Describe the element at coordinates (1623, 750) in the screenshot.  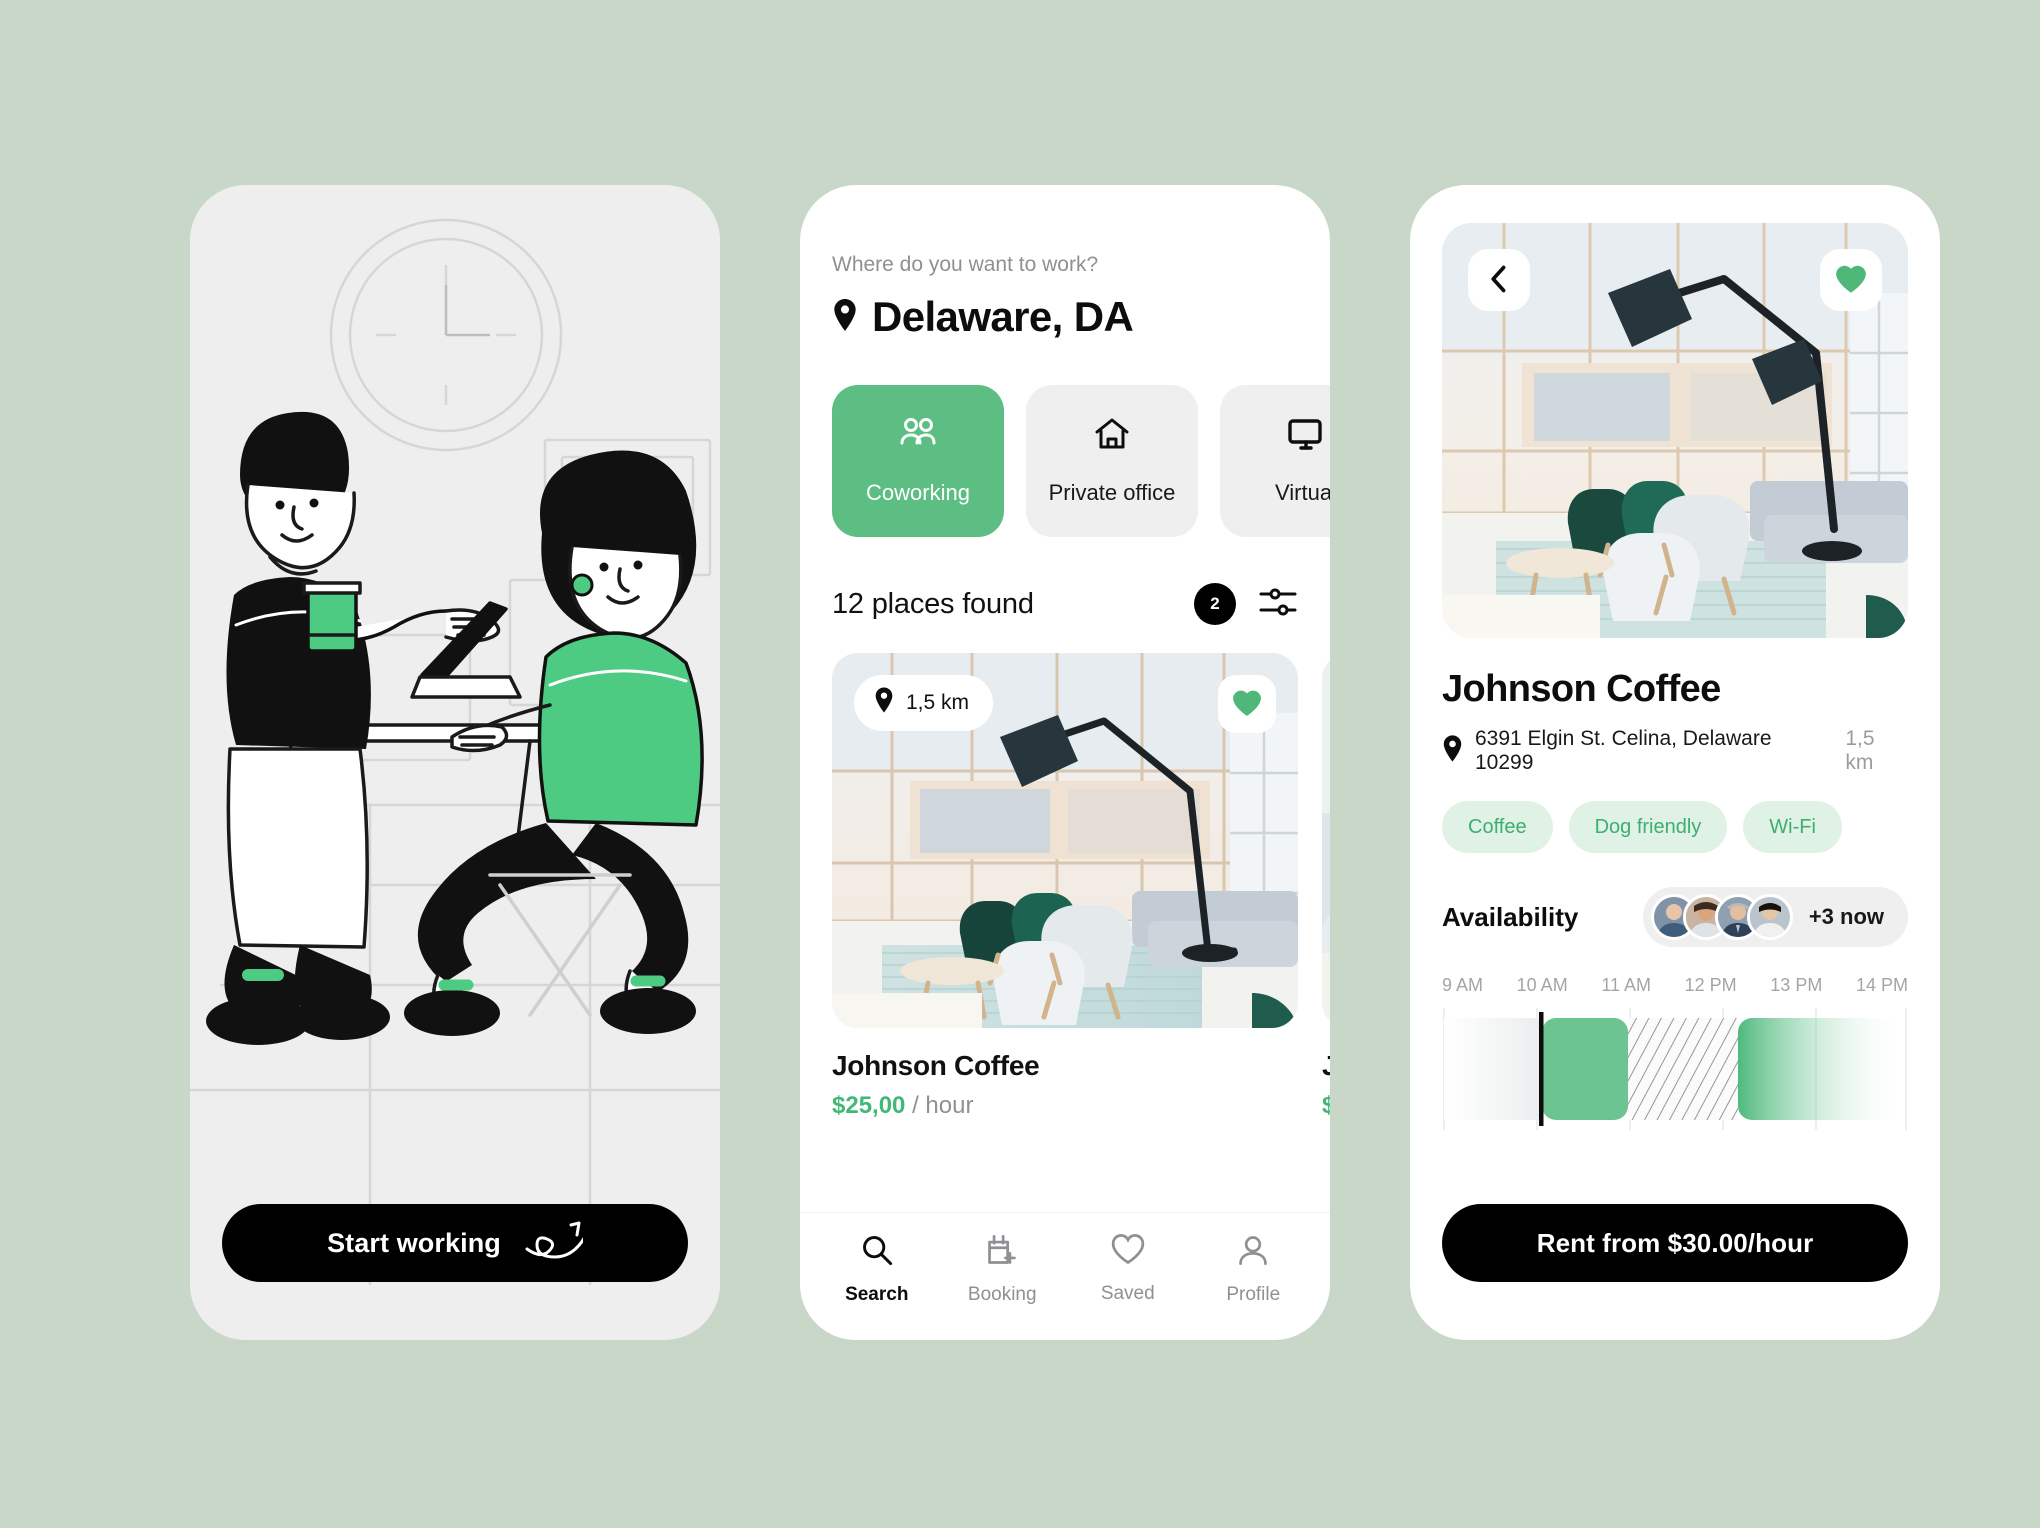
I see `detail-address: 6391 Elgin St. Celina, Delaware 10299` at that location.